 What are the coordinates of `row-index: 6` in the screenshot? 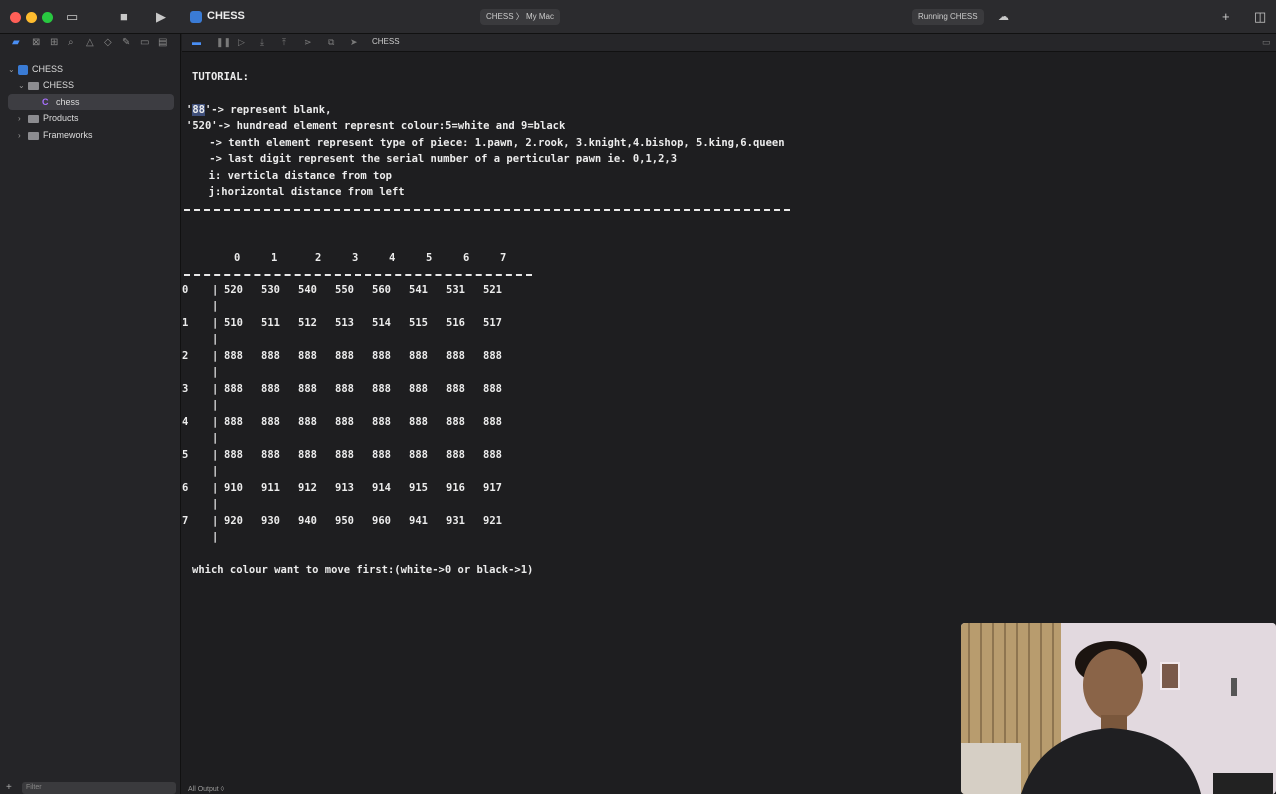 It's located at (185, 488).